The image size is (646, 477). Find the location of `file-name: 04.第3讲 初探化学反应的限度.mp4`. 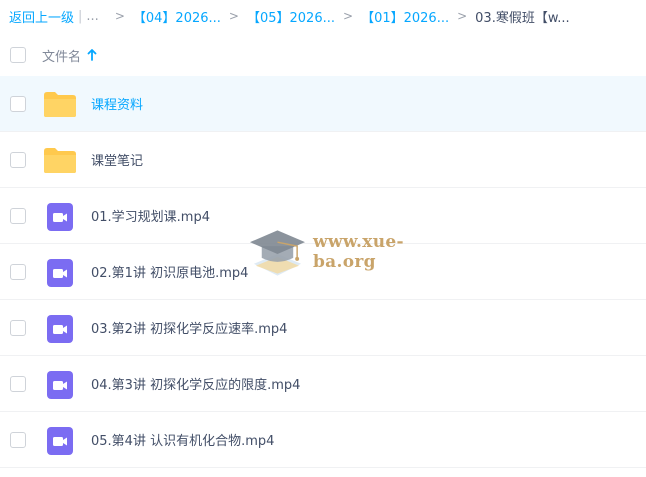

file-name: 04.第3讲 初探化学反应的限度.mp4 is located at coordinates (195, 383).